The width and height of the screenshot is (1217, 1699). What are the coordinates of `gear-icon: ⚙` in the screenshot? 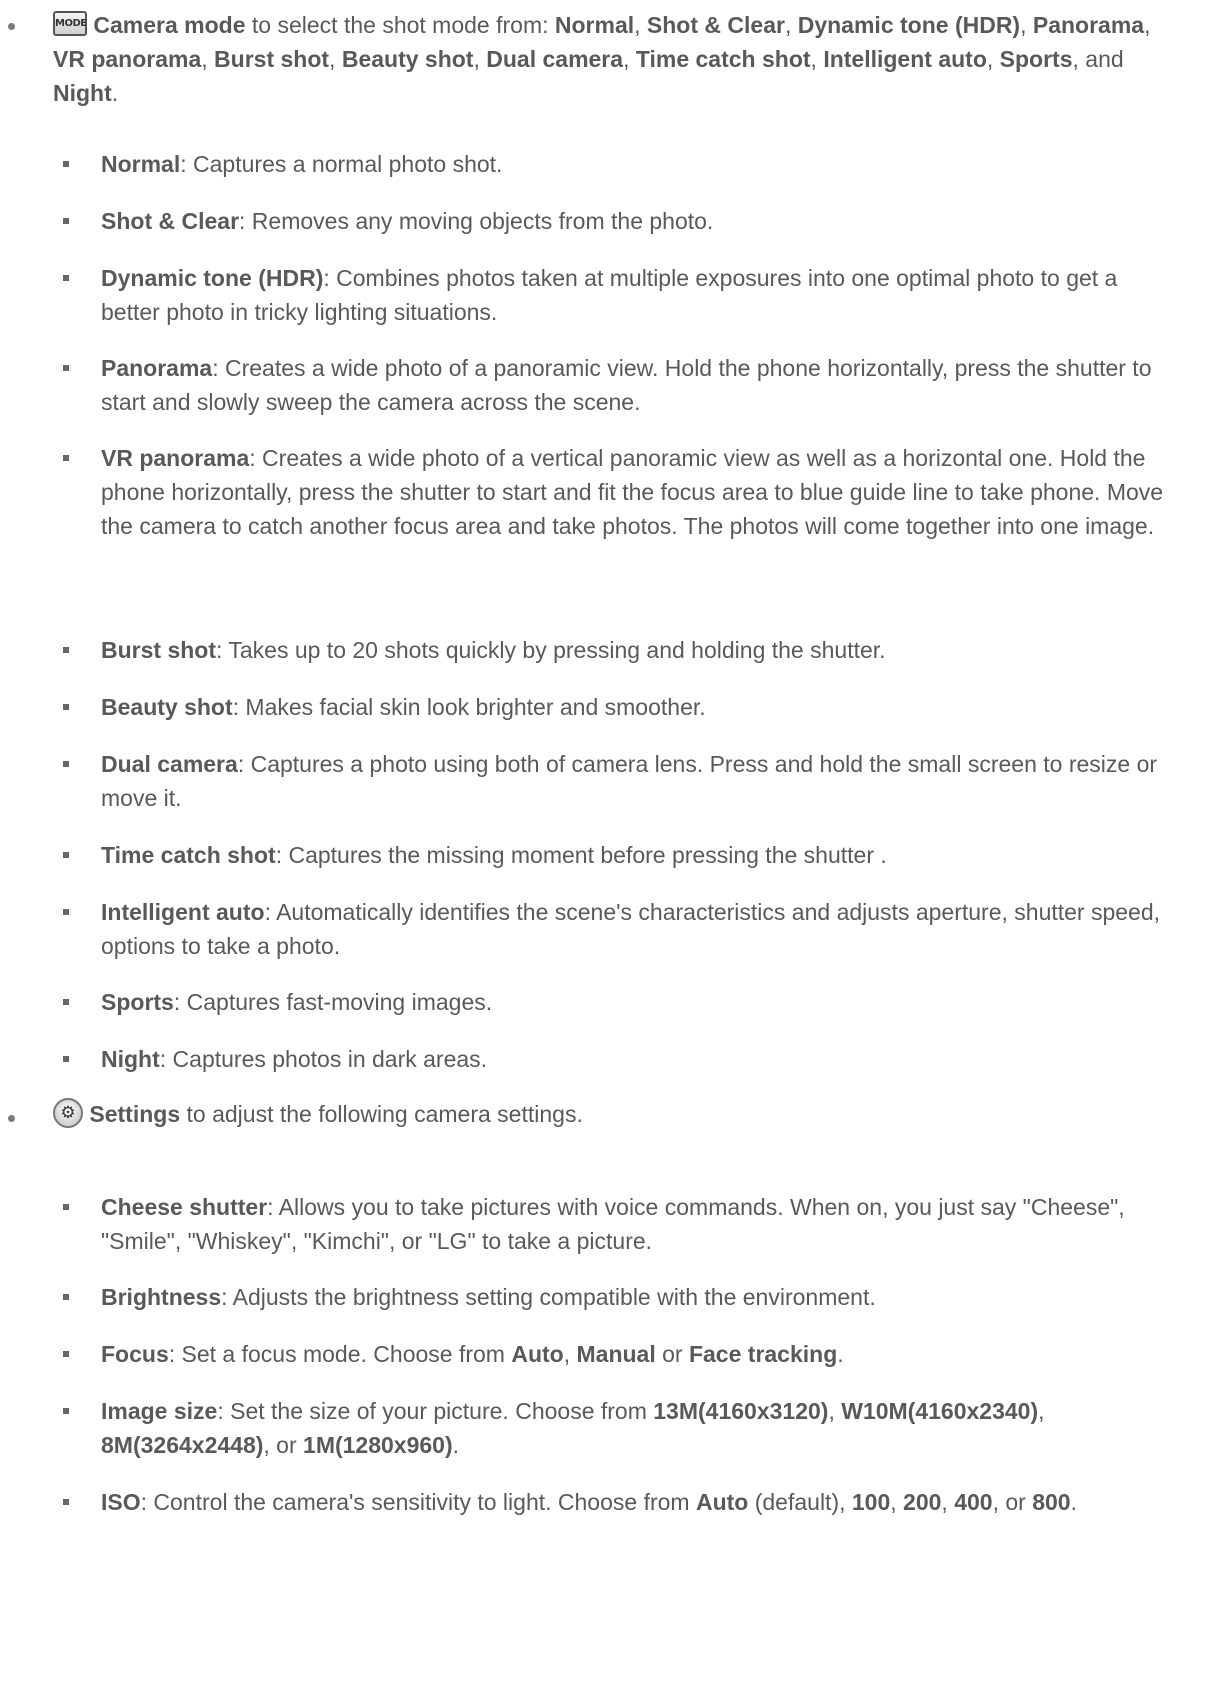 It's located at (68, 1113).